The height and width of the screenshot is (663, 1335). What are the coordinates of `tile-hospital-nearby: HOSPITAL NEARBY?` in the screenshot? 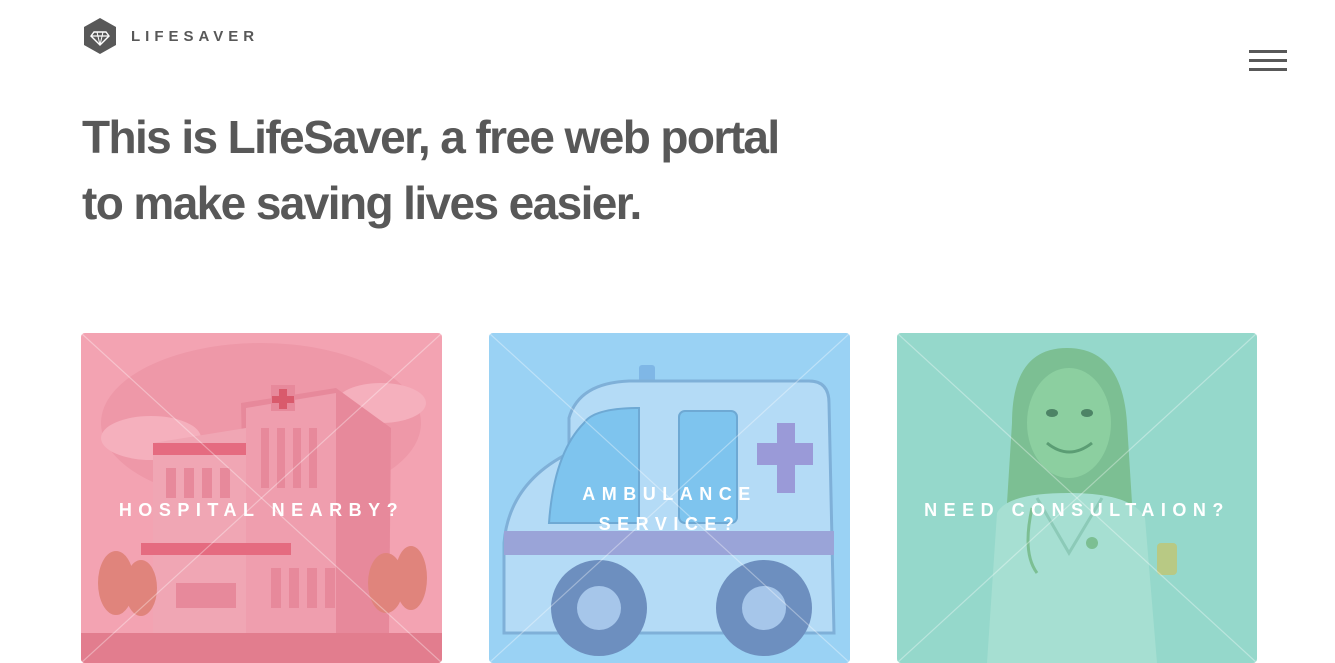 It's located at (261, 498).